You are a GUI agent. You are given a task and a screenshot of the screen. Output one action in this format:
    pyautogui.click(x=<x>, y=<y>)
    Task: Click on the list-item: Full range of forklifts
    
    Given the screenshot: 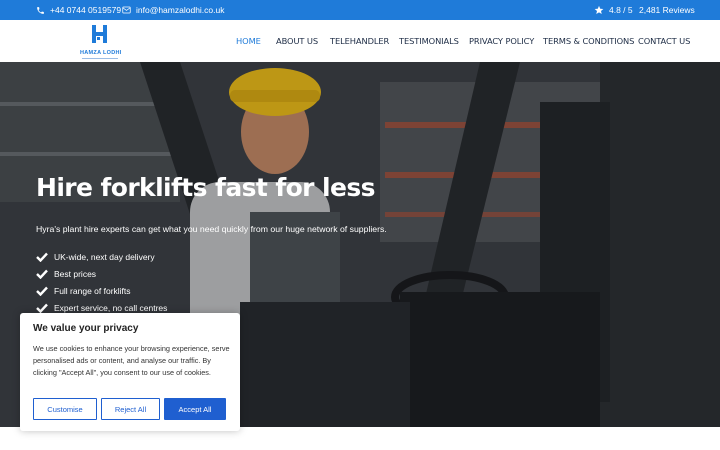 What is the action you would take?
    pyautogui.click(x=101, y=290)
    